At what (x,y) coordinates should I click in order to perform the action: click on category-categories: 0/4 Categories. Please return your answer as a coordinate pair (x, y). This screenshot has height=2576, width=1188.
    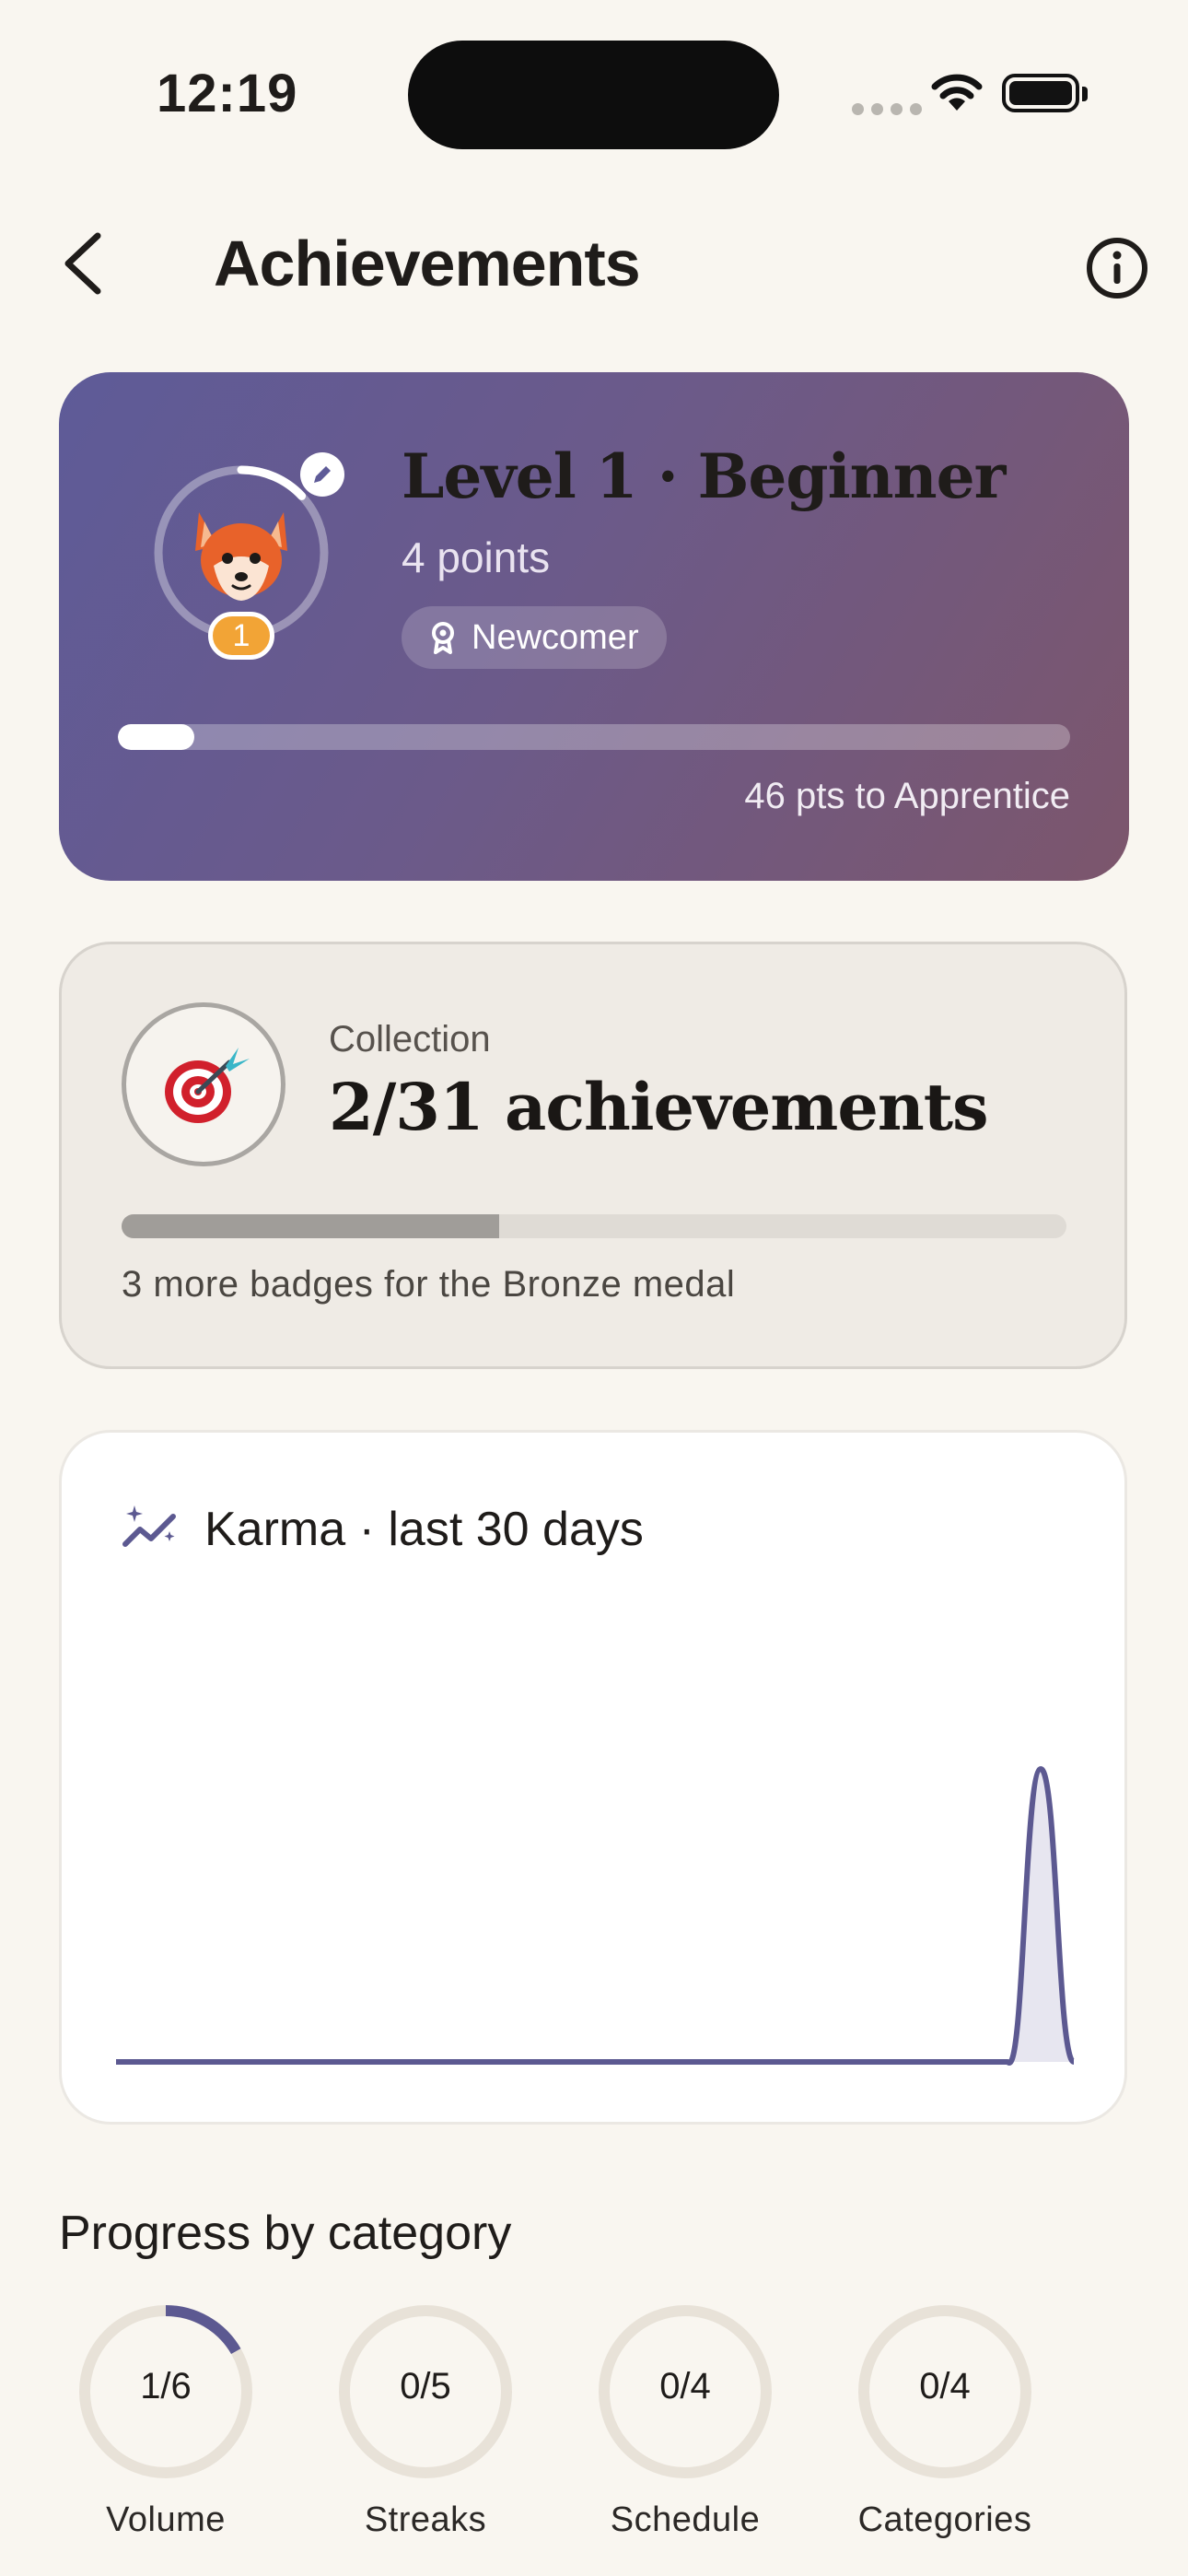
    Looking at the image, I should click on (945, 2420).